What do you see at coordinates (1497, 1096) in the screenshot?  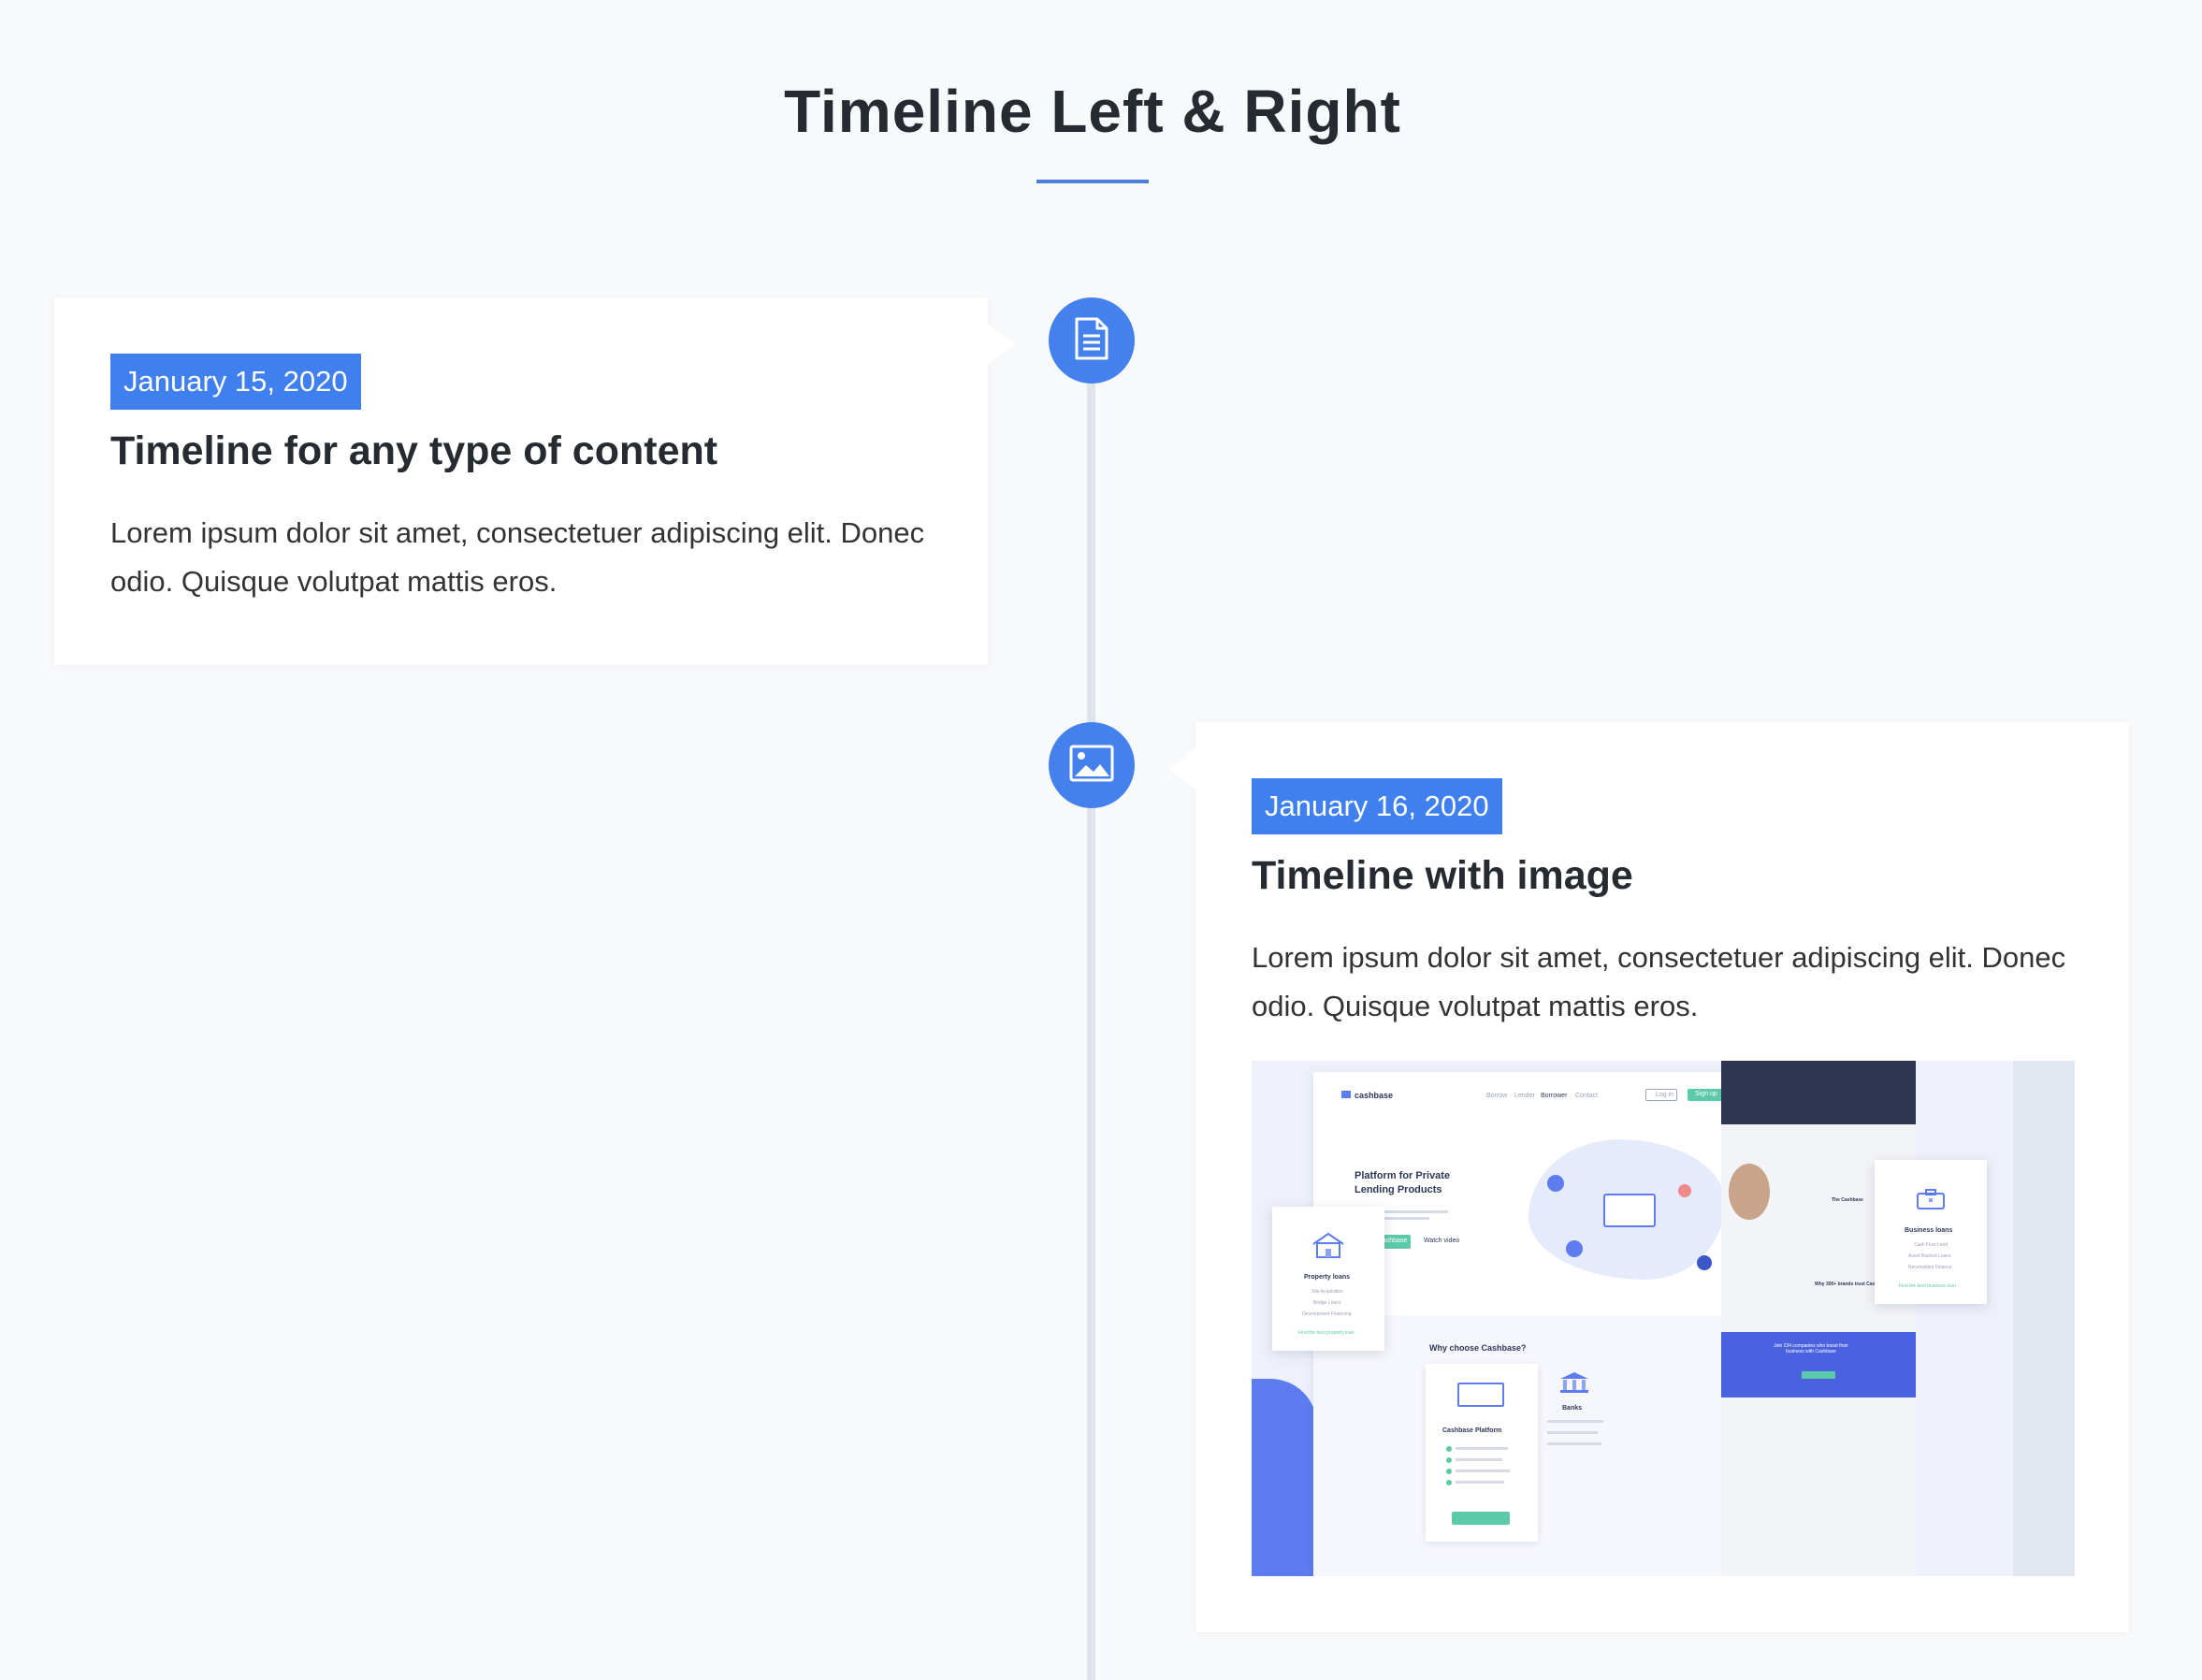 I see `preview-nav-item: Borrow` at bounding box center [1497, 1096].